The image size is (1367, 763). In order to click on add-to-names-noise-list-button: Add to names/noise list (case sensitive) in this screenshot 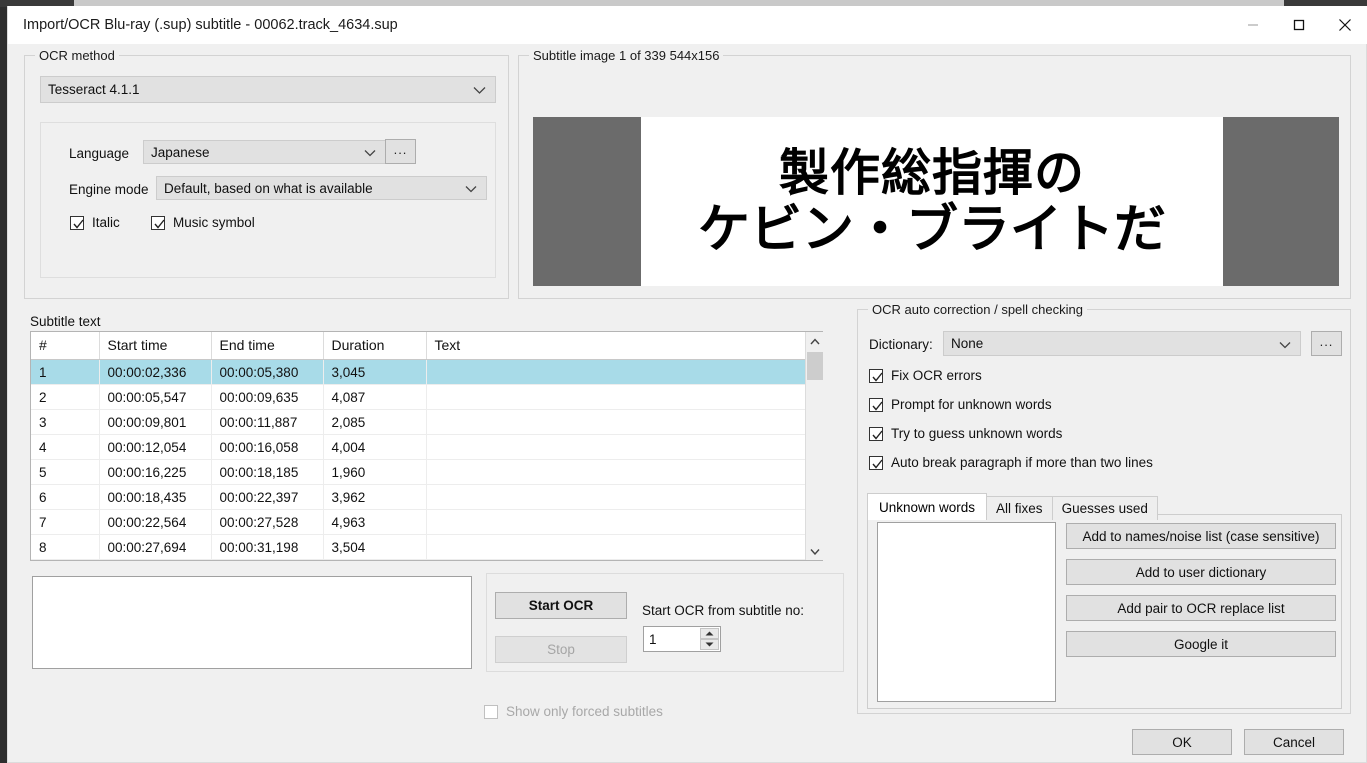, I will do `click(1201, 536)`.